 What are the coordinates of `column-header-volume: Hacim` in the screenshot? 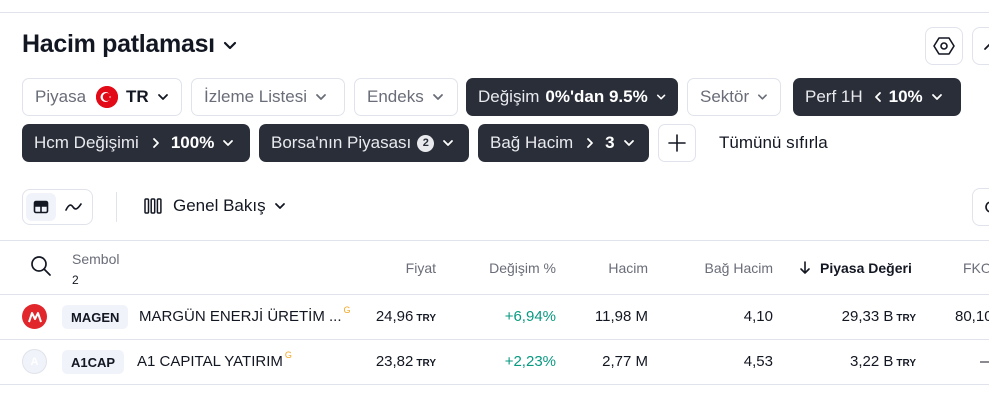 It's located at (613, 268).